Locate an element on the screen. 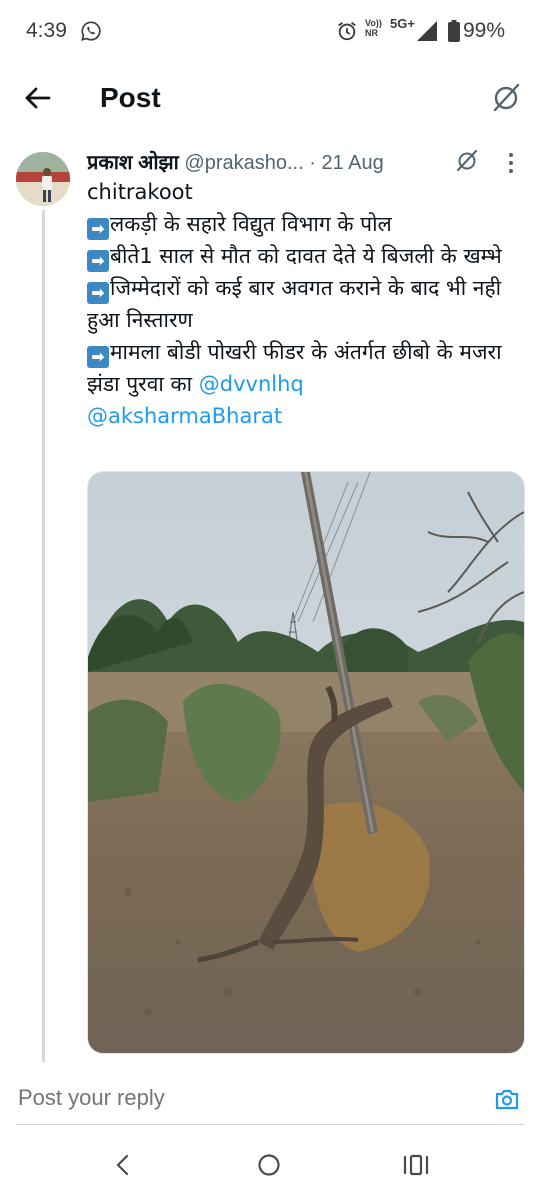 The image size is (540, 1200). avatar is located at coordinates (43, 179).